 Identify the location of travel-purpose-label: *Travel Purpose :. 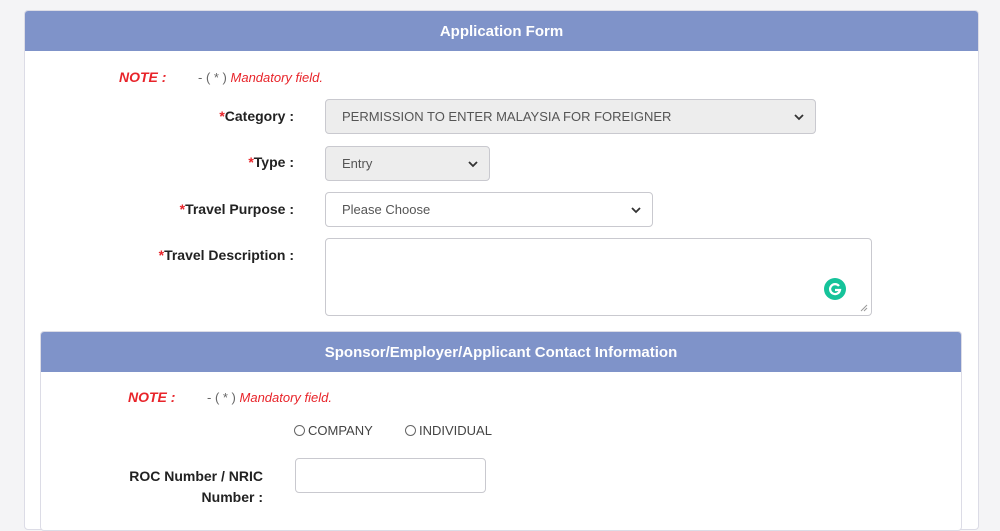
(236, 209).